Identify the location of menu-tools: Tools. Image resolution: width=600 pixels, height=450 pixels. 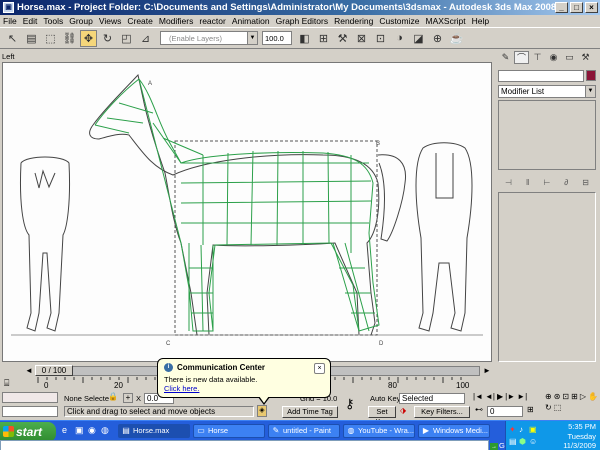
(53, 21).